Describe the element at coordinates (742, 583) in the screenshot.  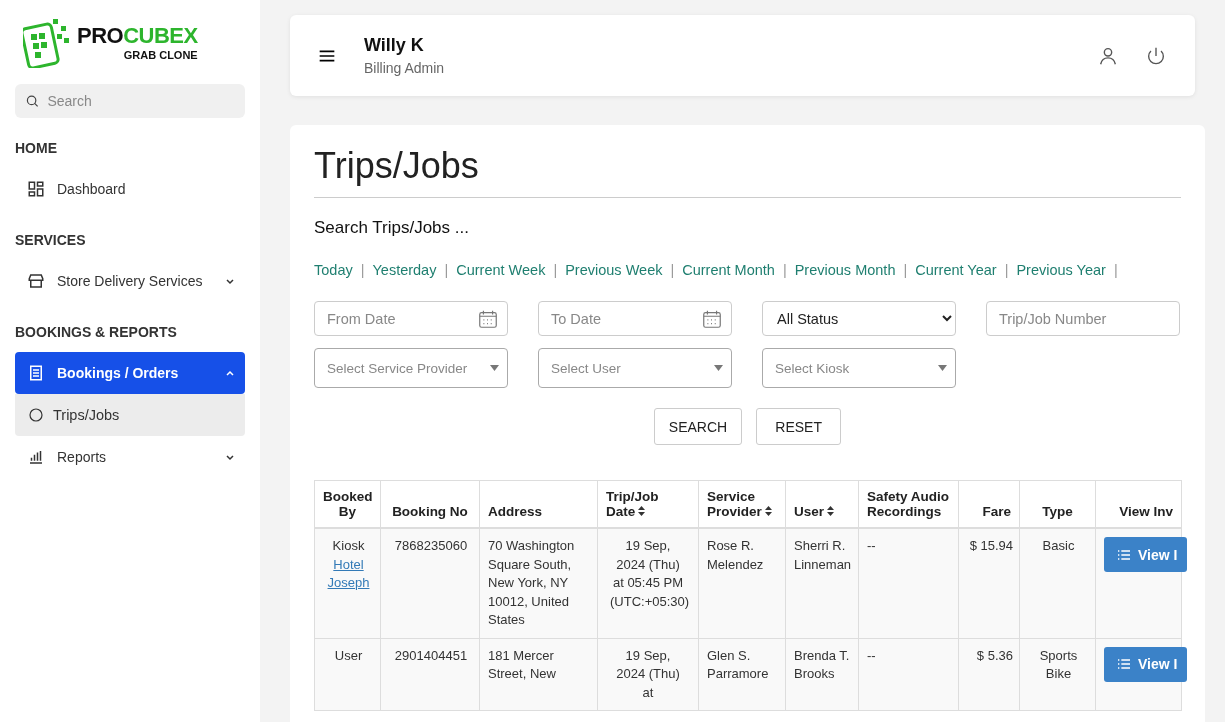
I see `table-cell: Rose R. Melendez` at that location.